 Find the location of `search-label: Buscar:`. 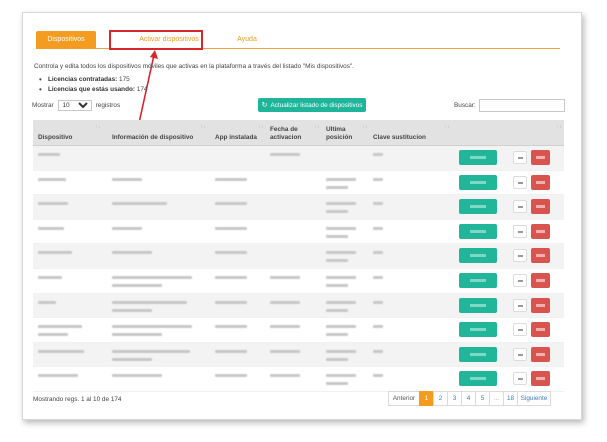

search-label: Buscar: is located at coordinates (465, 105).